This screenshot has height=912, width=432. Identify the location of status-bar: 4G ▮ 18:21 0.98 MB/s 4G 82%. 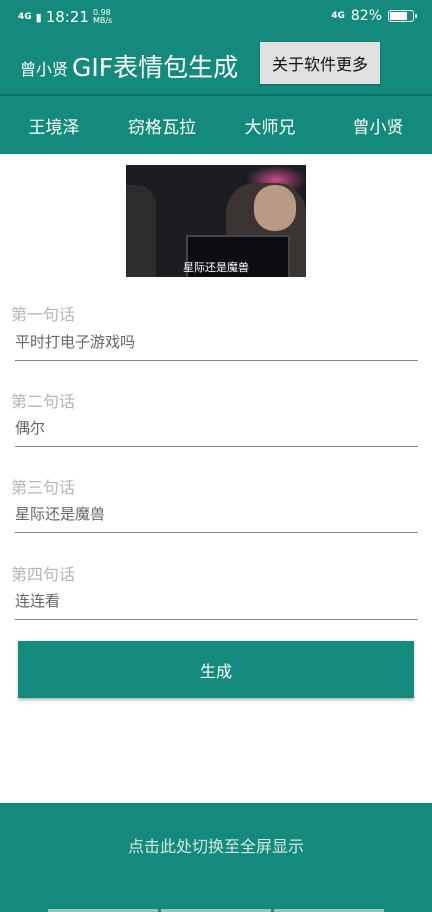
(216, 17).